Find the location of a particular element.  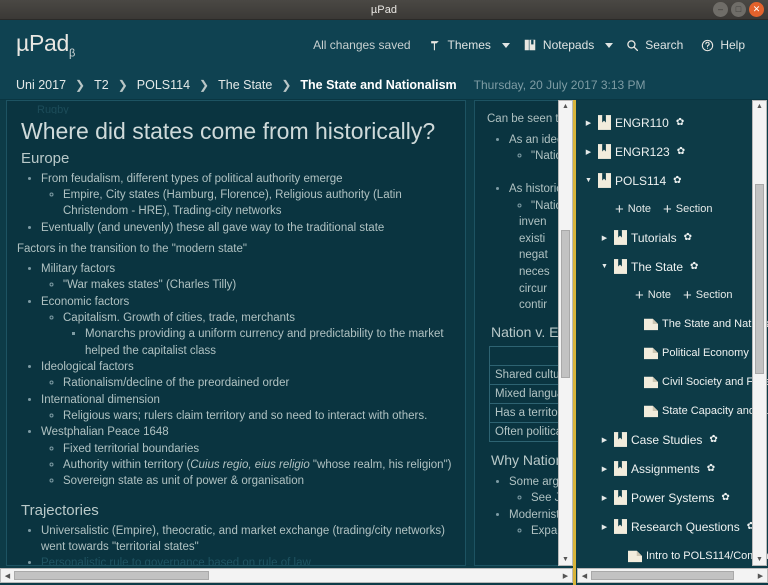

breadcrumb-item-1: T2 is located at coordinates (101, 85).